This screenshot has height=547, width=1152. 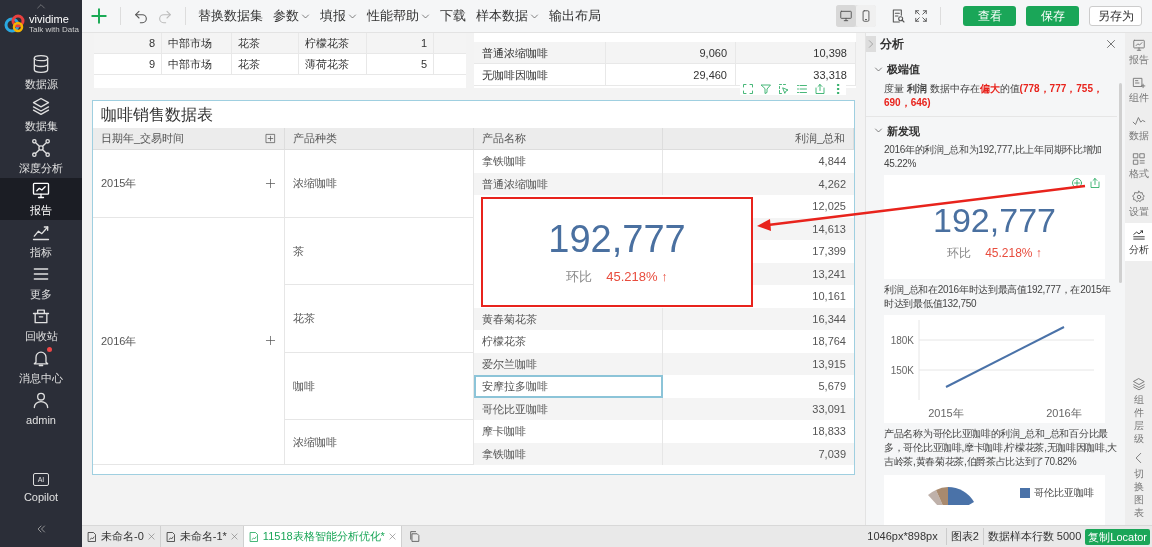 I want to click on redo-icon, so click(x=165, y=16).